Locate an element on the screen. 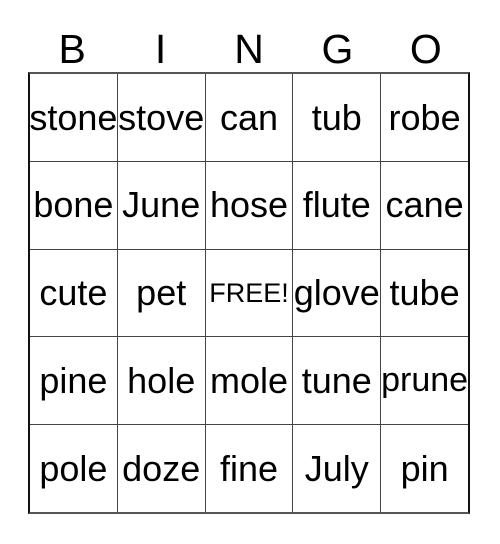  bingo-cell-label: stove is located at coordinates (161, 117).